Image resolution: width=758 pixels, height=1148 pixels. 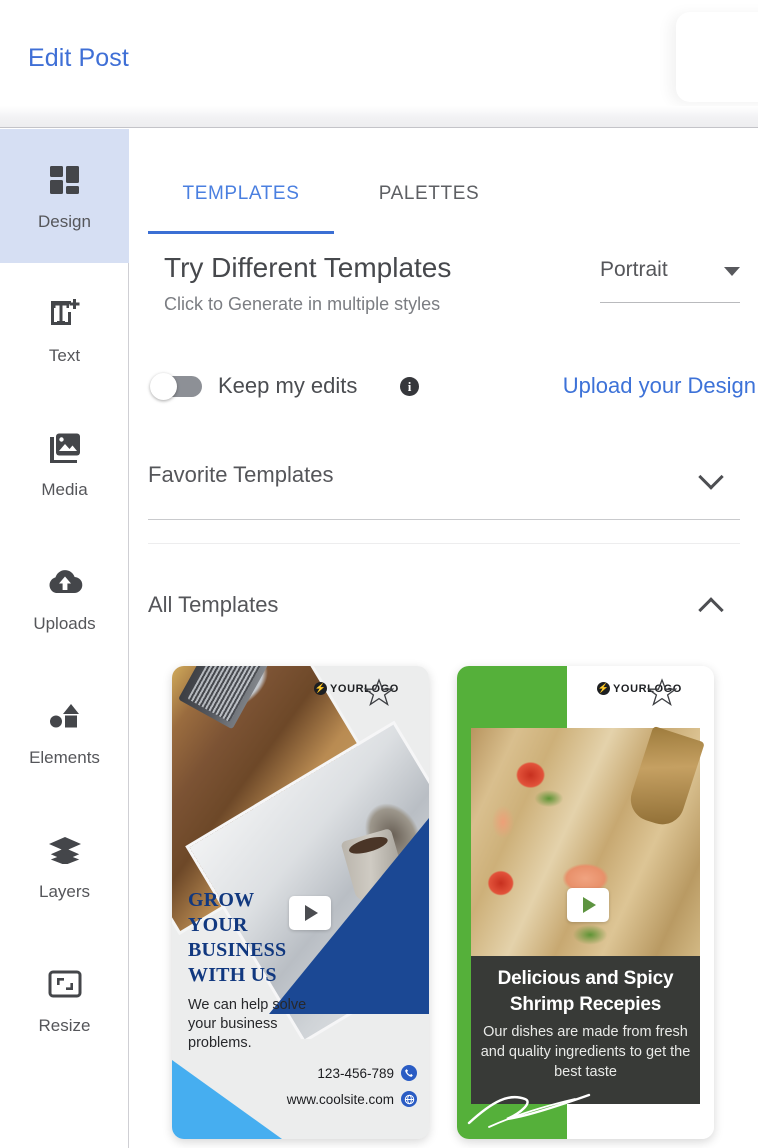 I want to click on keep-edits-label: Keep my edits, so click(x=288, y=385).